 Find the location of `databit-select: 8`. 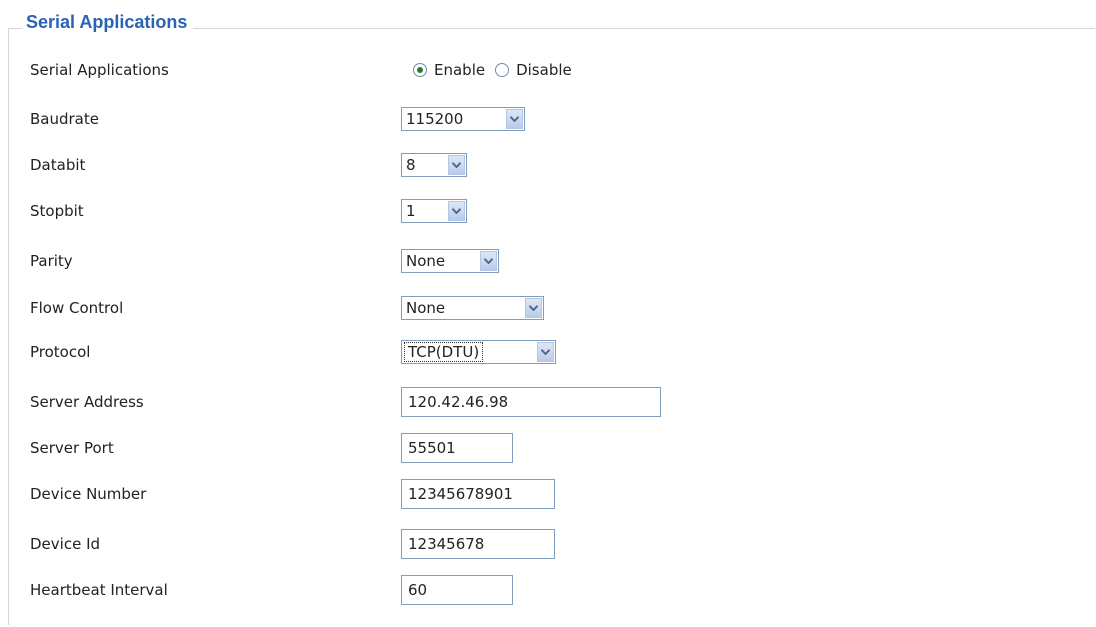

databit-select: 8 is located at coordinates (434, 165).